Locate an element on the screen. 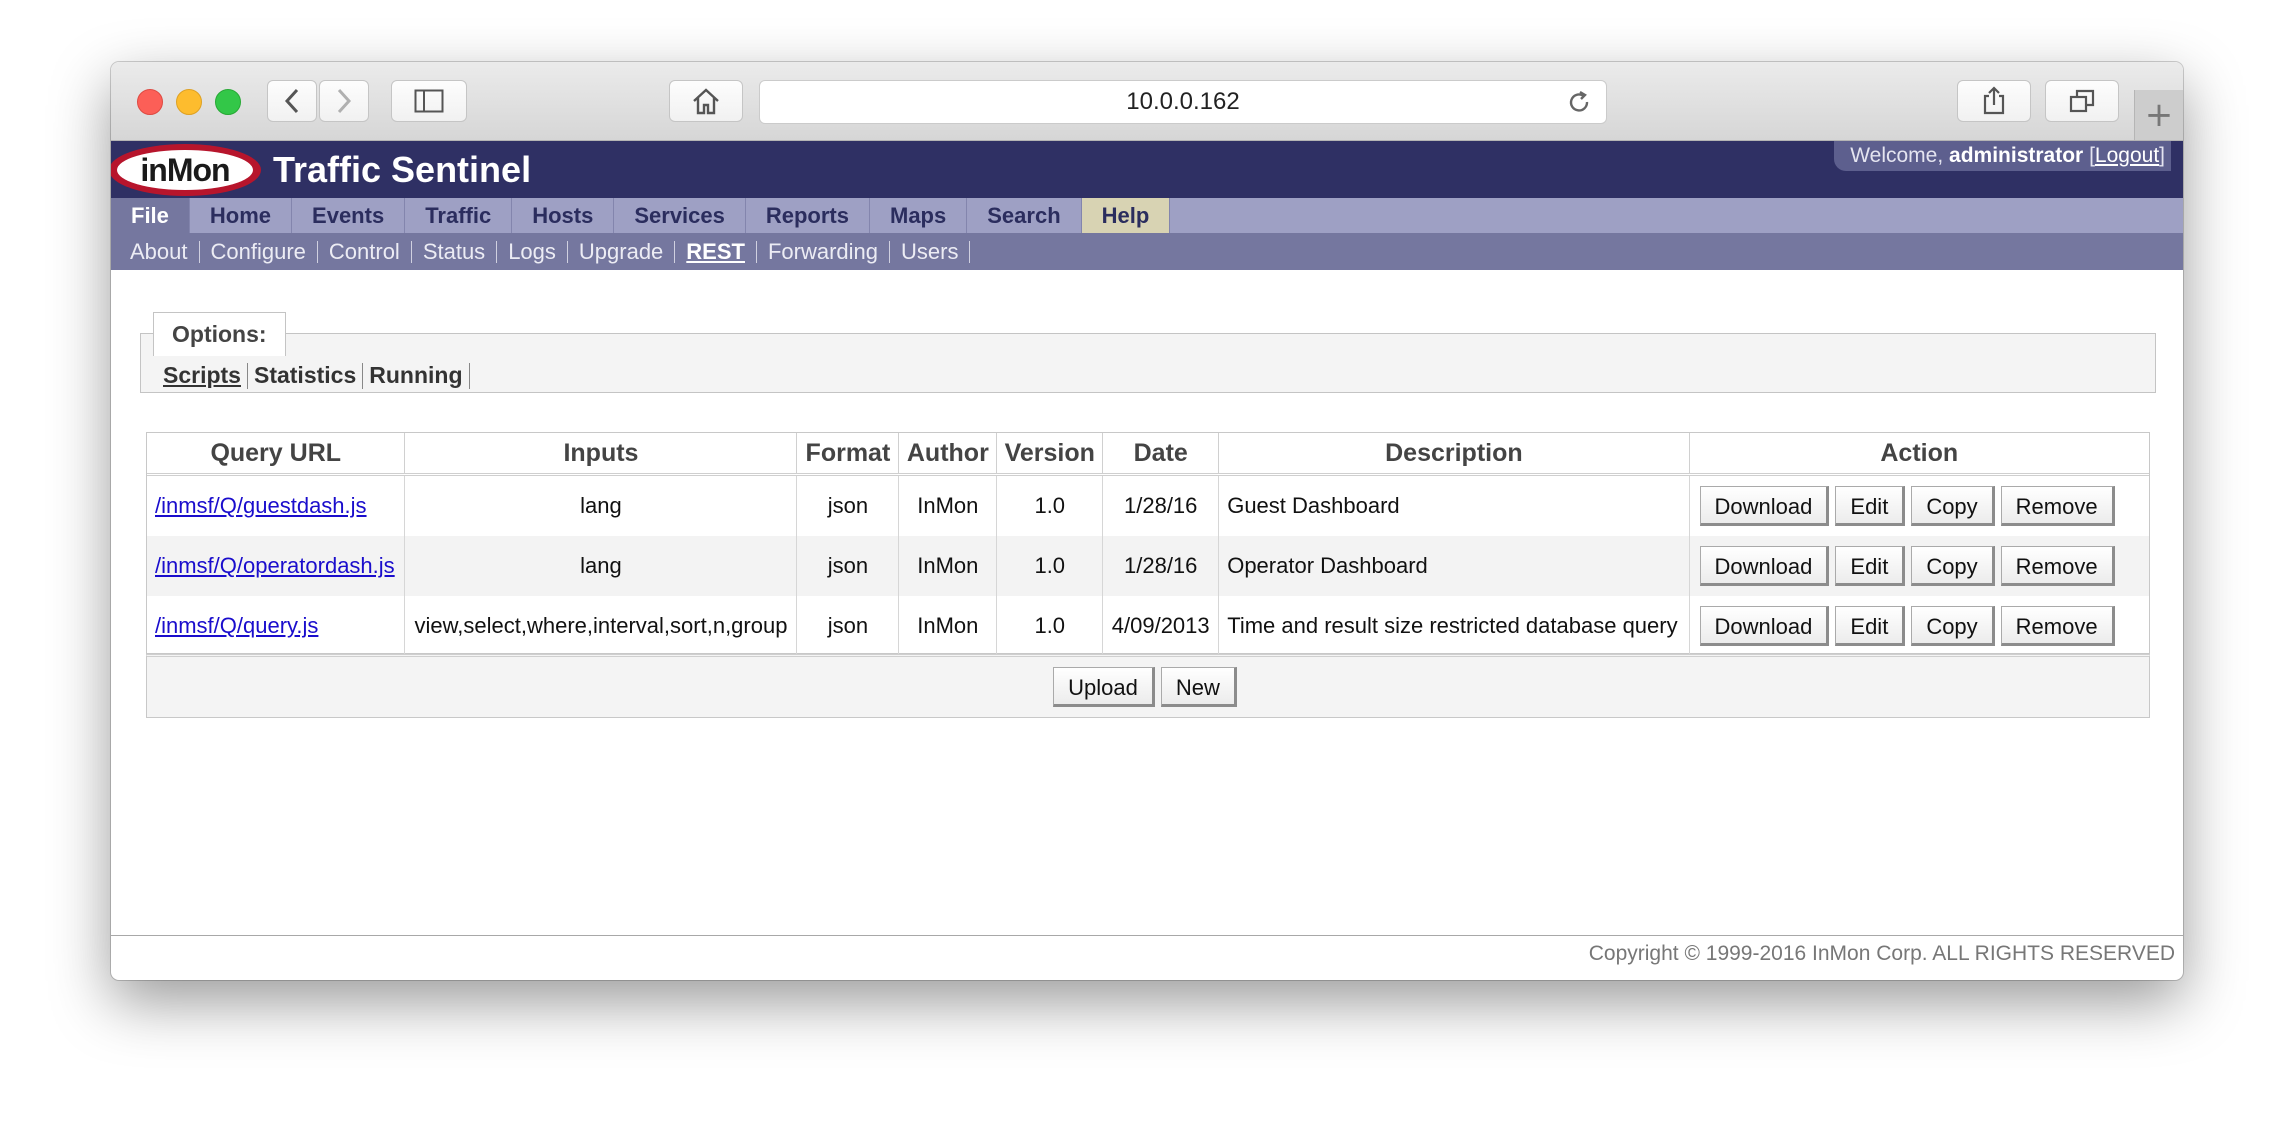 Image resolution: width=2296 pixels, height=1140 pixels. tabs-icon is located at coordinates (2082, 101).